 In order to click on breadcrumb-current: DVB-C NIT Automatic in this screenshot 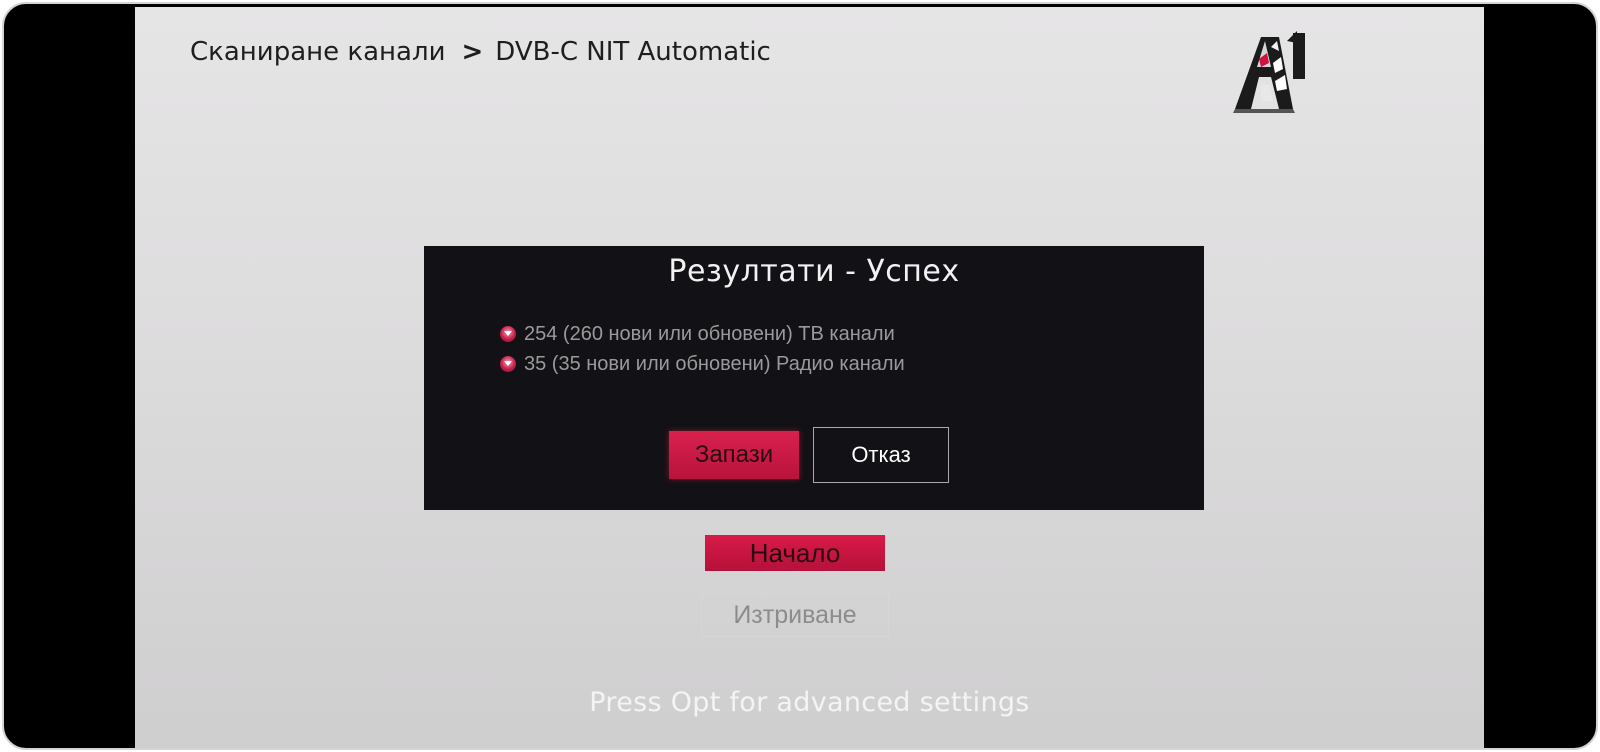, I will do `click(633, 52)`.